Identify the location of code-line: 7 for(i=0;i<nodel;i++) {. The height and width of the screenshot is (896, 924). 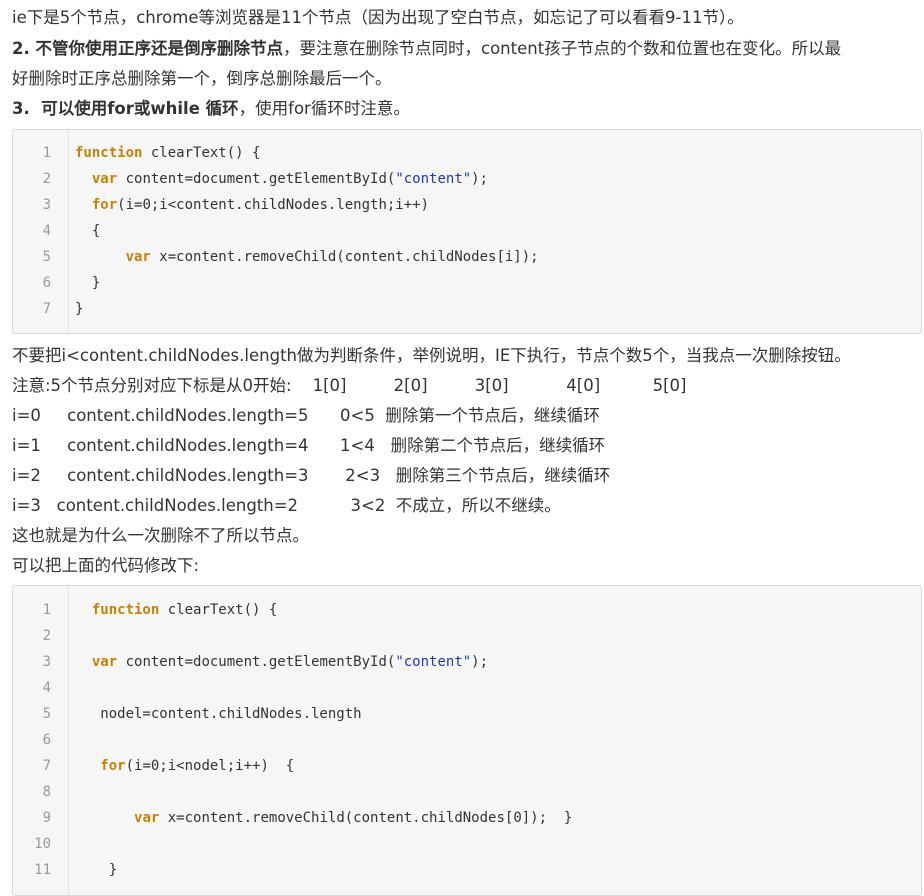
(467, 766).